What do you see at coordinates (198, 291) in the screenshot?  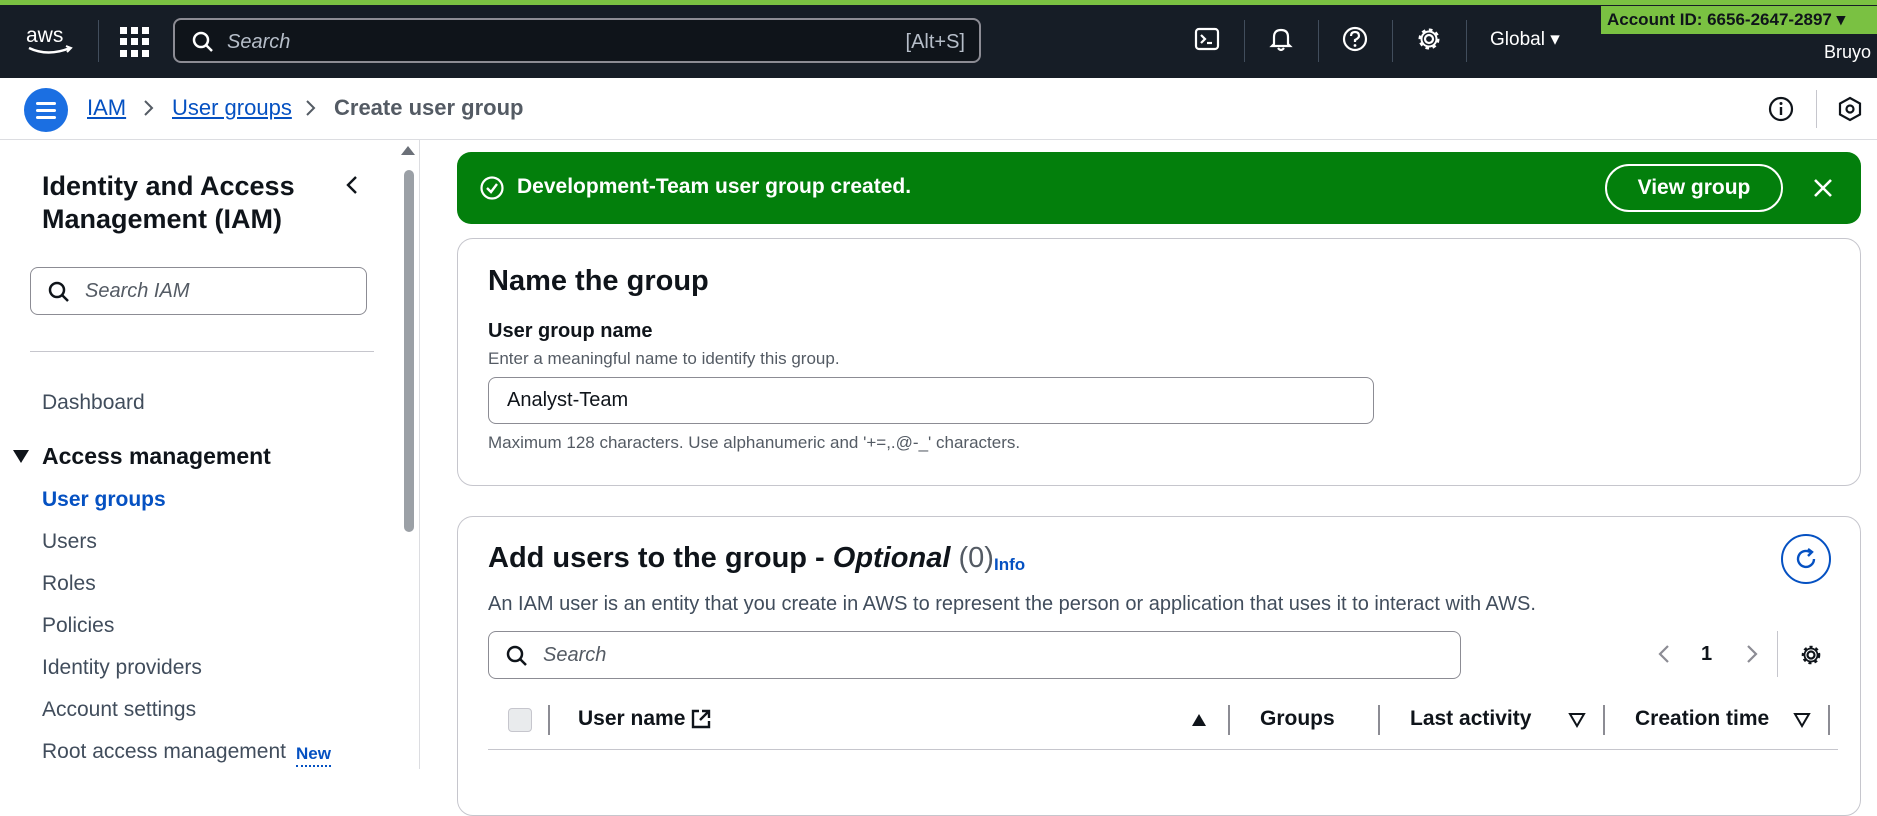 I see `sidebar-search-input: Search IAM` at bounding box center [198, 291].